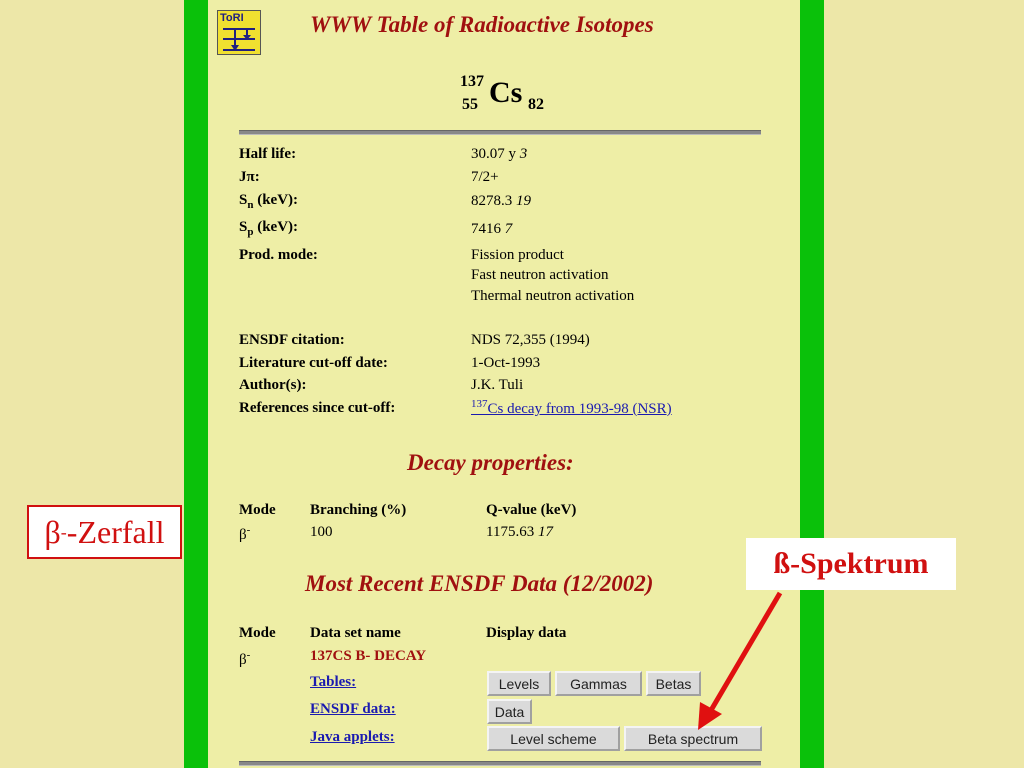 This screenshot has width=1024, height=768. I want to click on logo-text: ToRI, so click(232, 18).